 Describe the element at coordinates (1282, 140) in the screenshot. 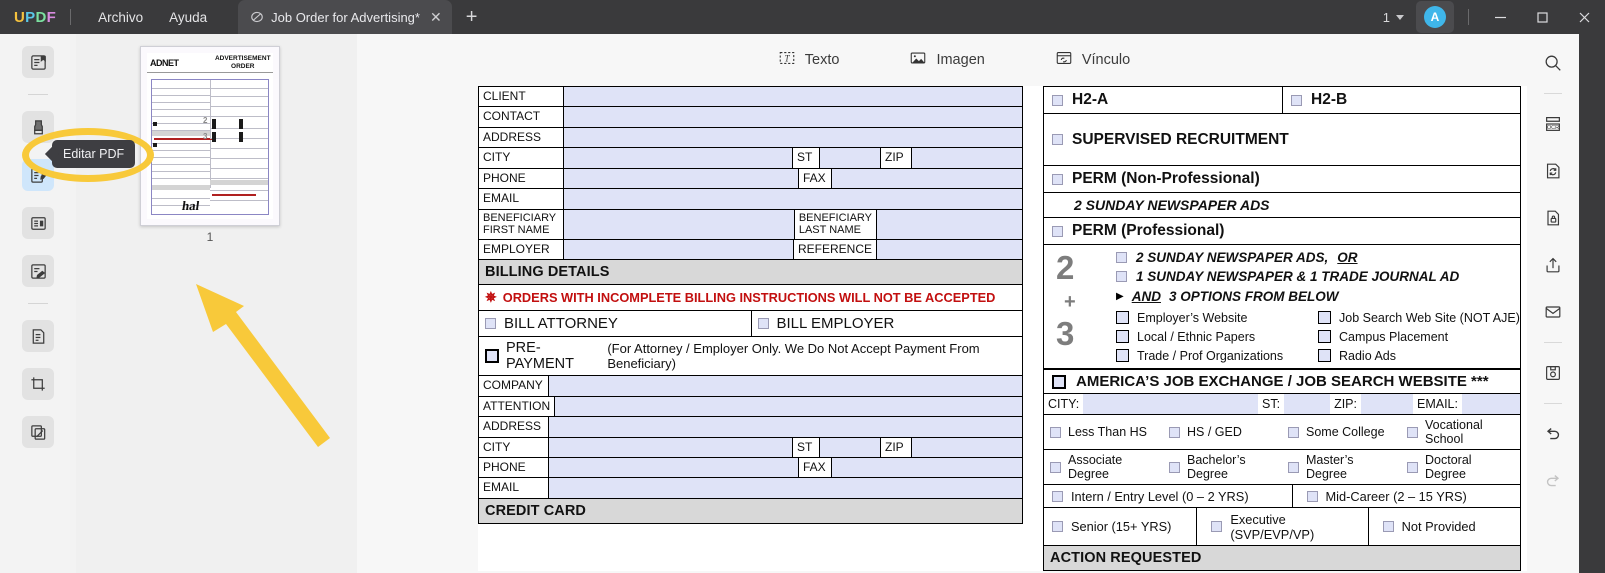

I see `supervised-recruitment-row: SUPERVISED RECRUITMENT` at that location.